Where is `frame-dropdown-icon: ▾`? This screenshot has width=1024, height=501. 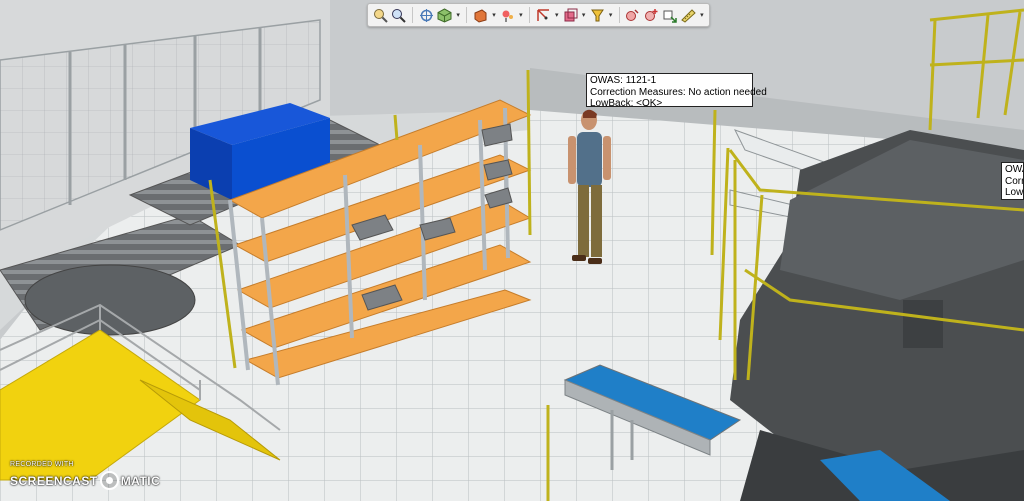 frame-dropdown-icon: ▾ is located at coordinates (557, 15).